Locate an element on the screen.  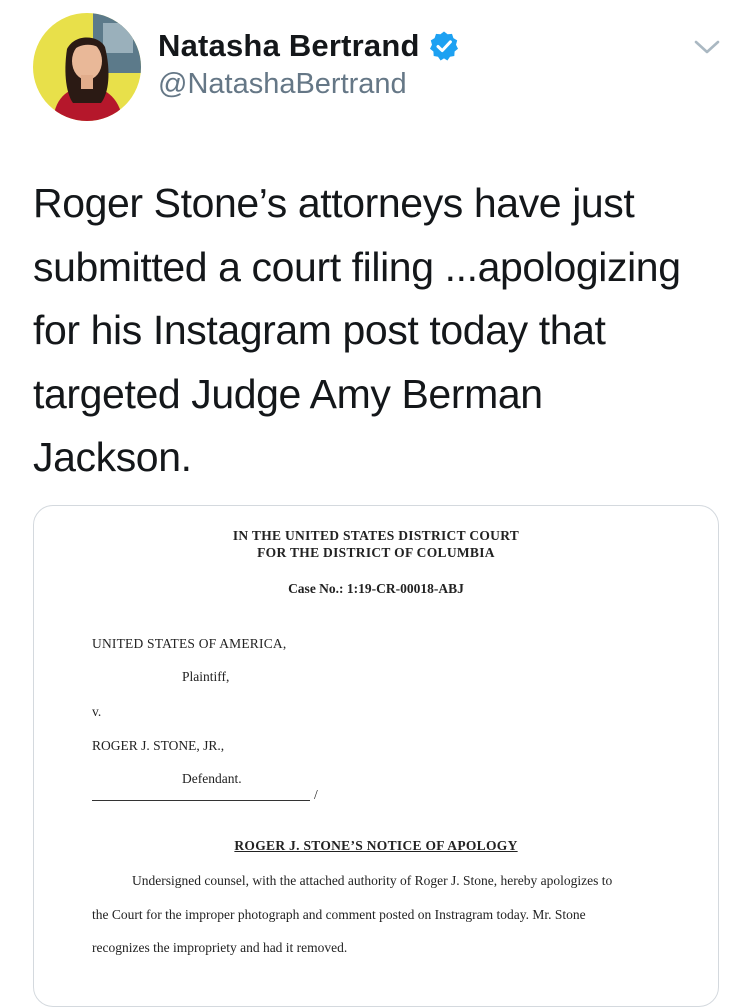
tweet-text-line: submitted a court filing ...apologizing is located at coordinates (357, 266).